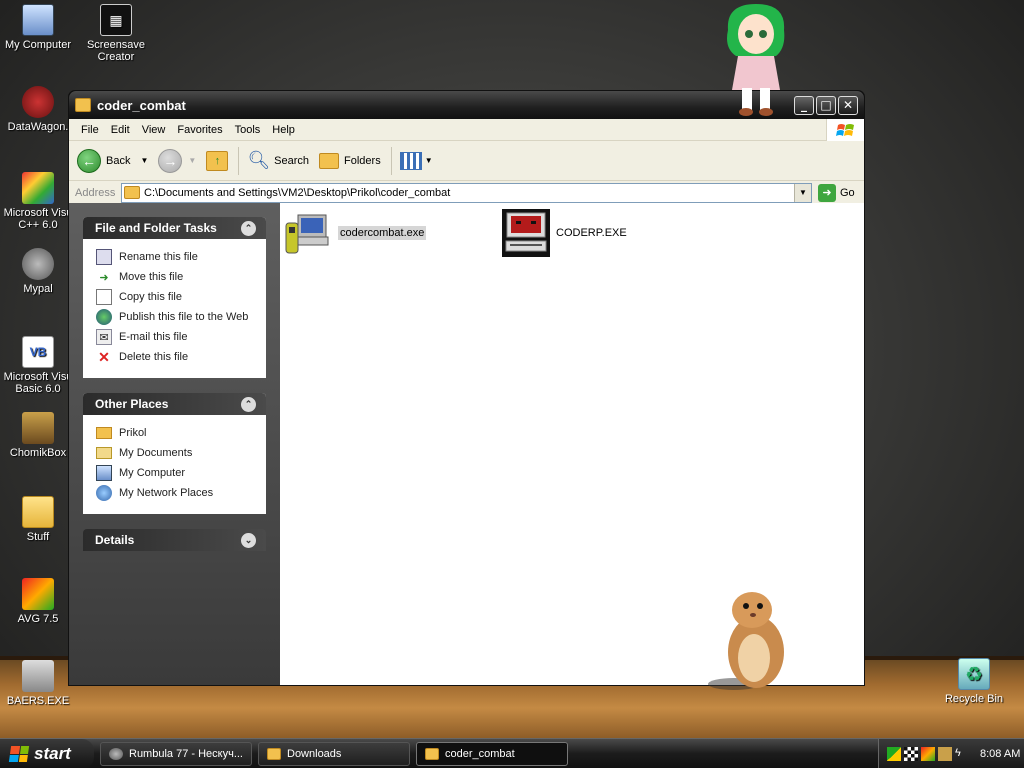  Describe the element at coordinates (118, 160) in the screenshot. I see `back-label: Back` at that location.